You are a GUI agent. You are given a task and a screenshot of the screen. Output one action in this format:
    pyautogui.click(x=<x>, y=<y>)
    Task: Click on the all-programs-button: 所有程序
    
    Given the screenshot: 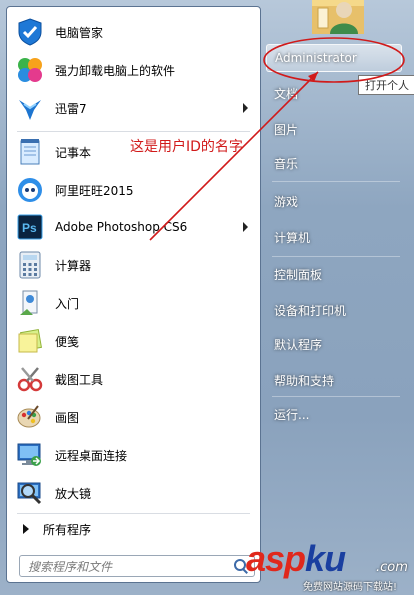 What is the action you would take?
    pyautogui.click(x=133, y=529)
    